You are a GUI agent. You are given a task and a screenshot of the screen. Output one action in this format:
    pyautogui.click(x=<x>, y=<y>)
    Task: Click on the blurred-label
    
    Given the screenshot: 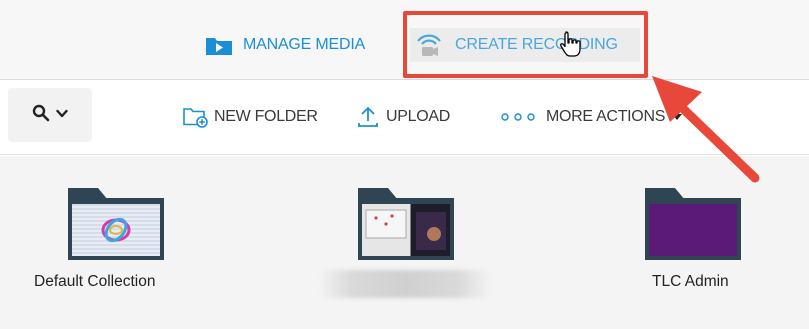 What is the action you would take?
    pyautogui.click(x=405, y=284)
    